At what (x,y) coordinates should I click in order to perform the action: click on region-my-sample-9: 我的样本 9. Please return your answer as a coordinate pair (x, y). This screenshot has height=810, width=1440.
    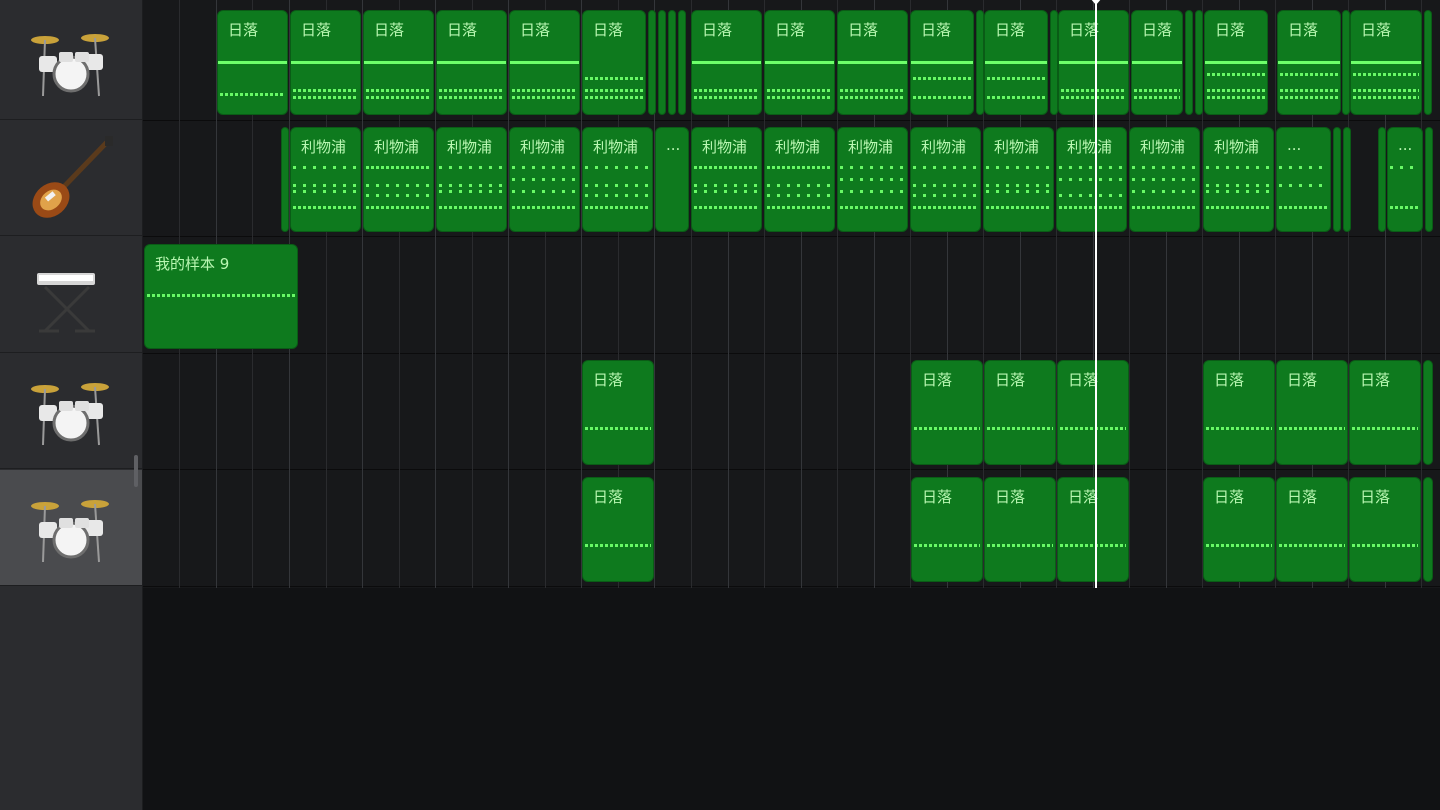
    Looking at the image, I should click on (221, 296).